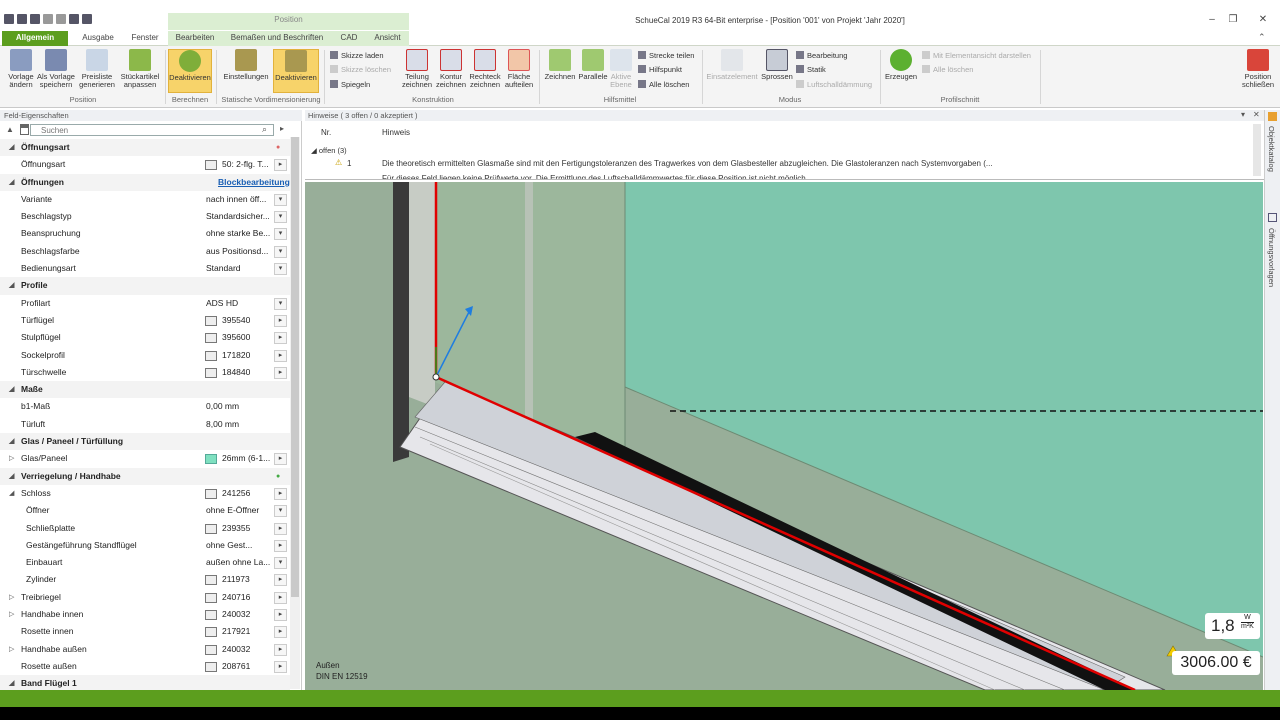 Image resolution: width=1280 pixels, height=720 pixels. I want to click on collapse-all-icon: ▲, so click(10, 129).